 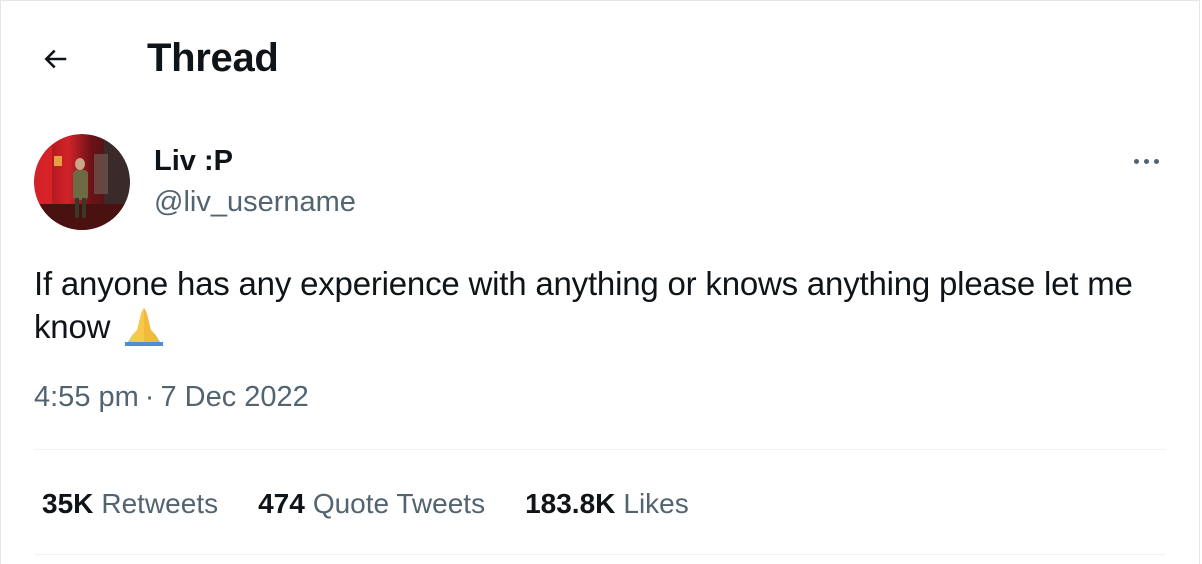 I want to click on back-button, so click(x=55, y=59).